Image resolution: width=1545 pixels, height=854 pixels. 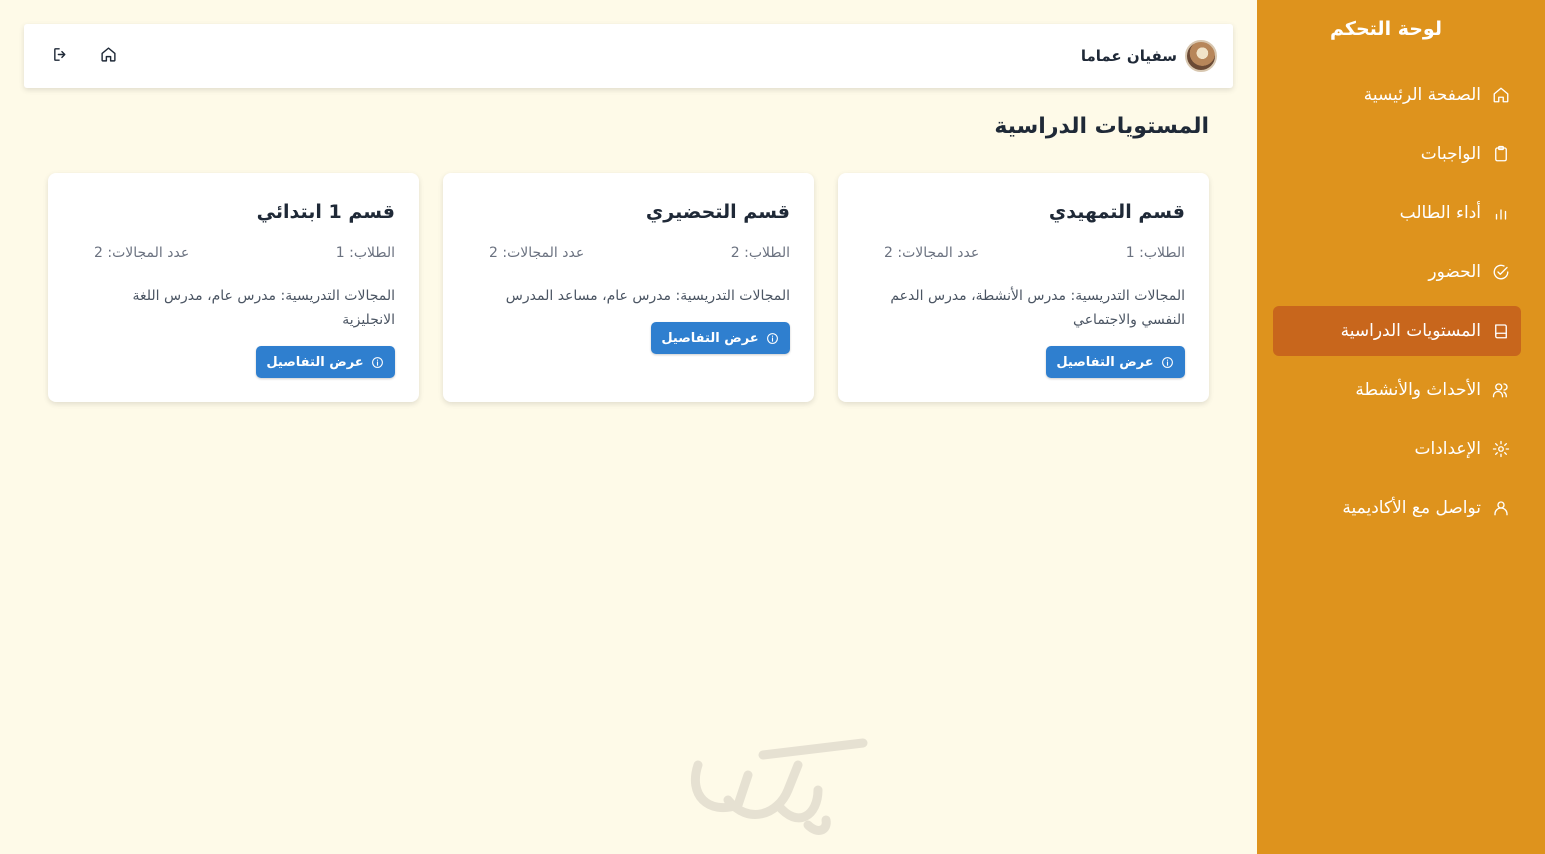 I want to click on sidebar-item-label: الإعدادات, so click(x=1447, y=449).